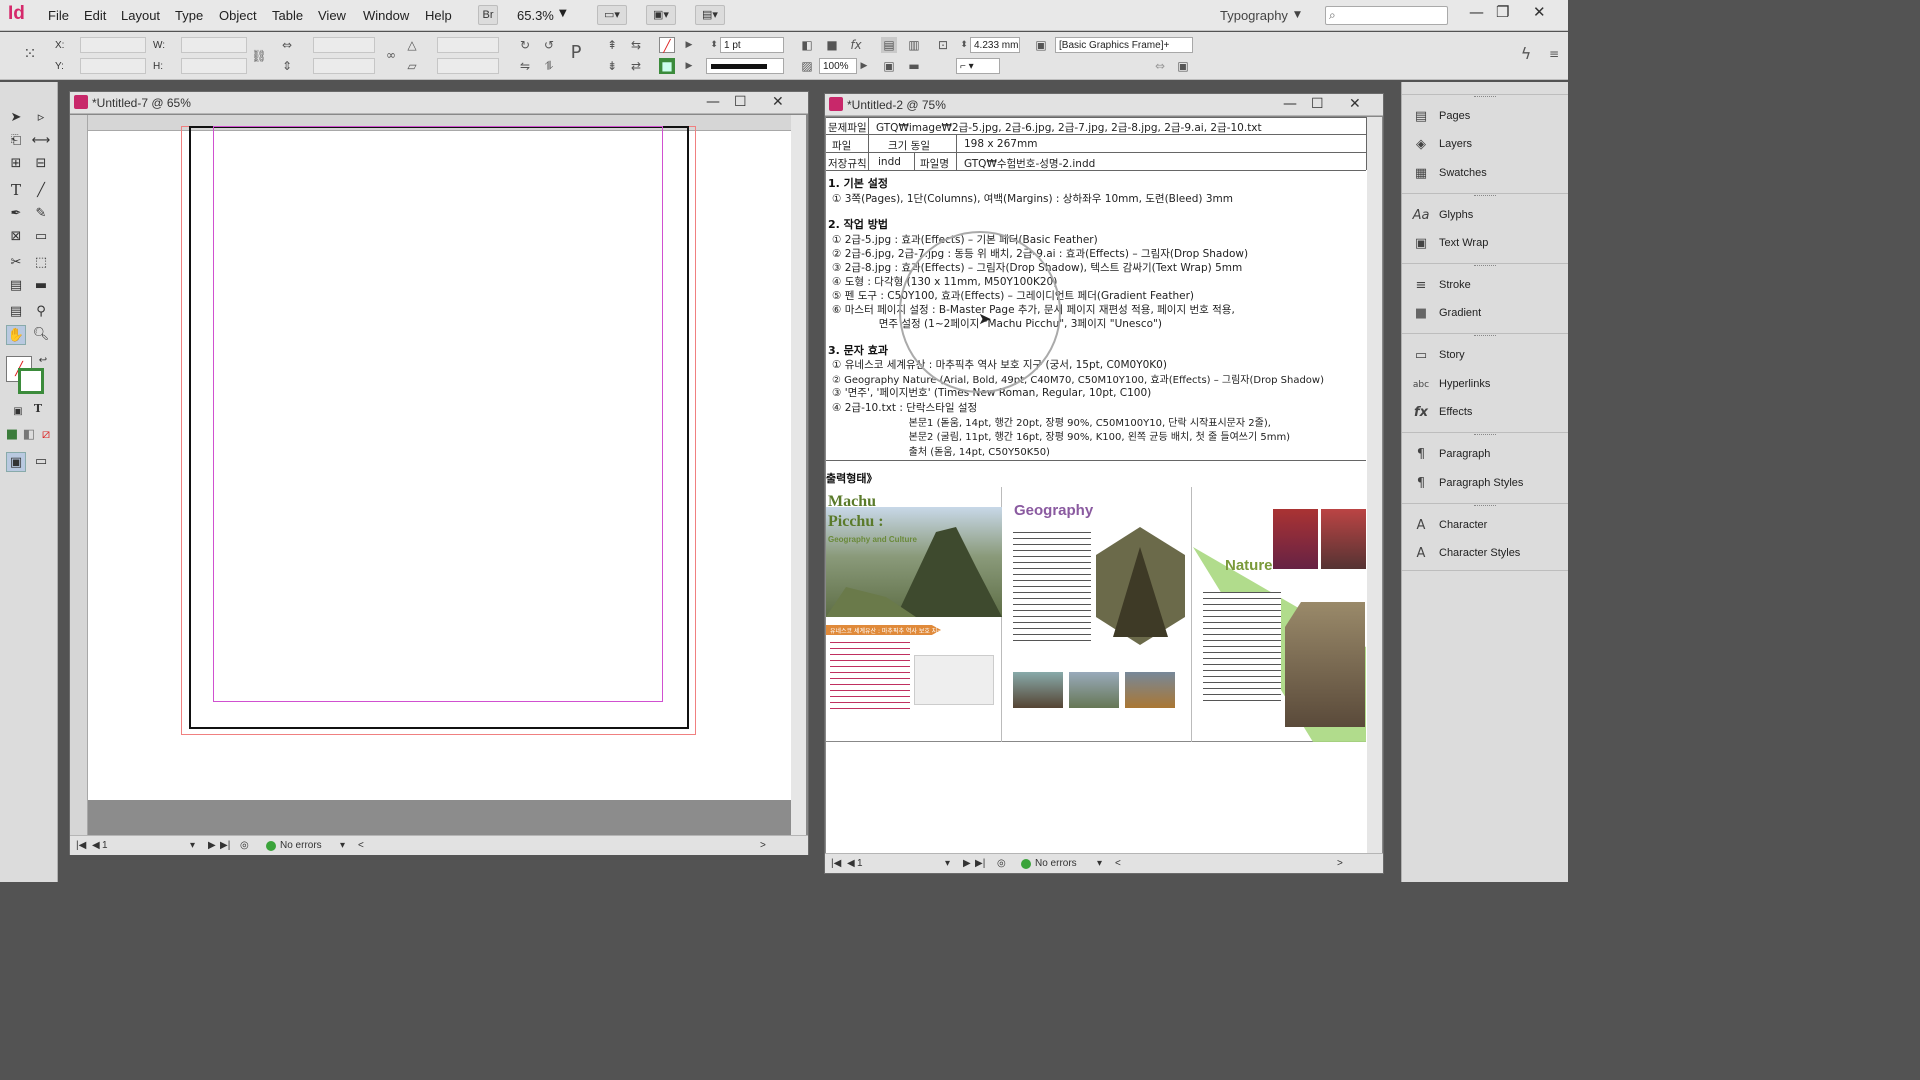  Describe the element at coordinates (46, 434) in the screenshot. I see `apply-none-icon: ⧄` at that location.